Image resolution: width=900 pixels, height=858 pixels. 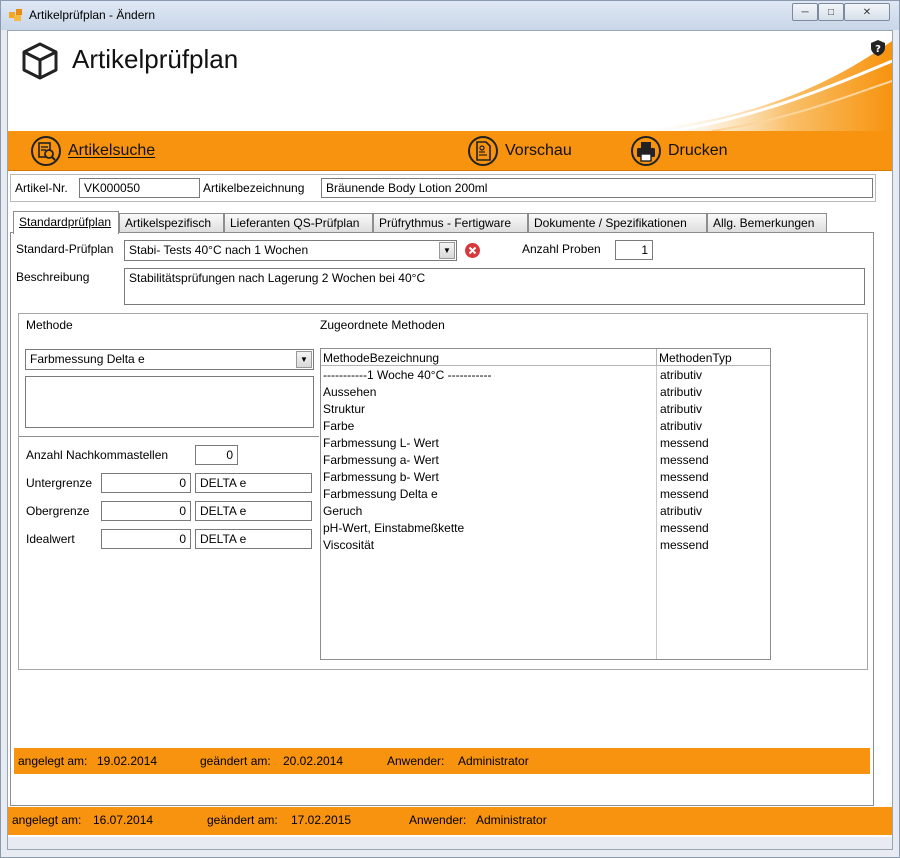 I want to click on standard-plan-label: Standard-Prüfplan, so click(x=65, y=249).